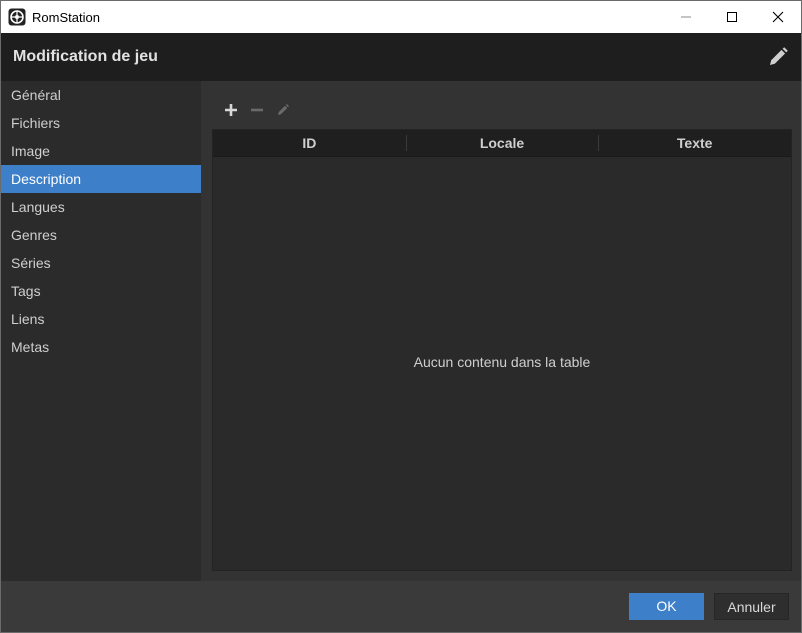 This screenshot has height=633, width=802. I want to click on maximize-icon, so click(732, 17).